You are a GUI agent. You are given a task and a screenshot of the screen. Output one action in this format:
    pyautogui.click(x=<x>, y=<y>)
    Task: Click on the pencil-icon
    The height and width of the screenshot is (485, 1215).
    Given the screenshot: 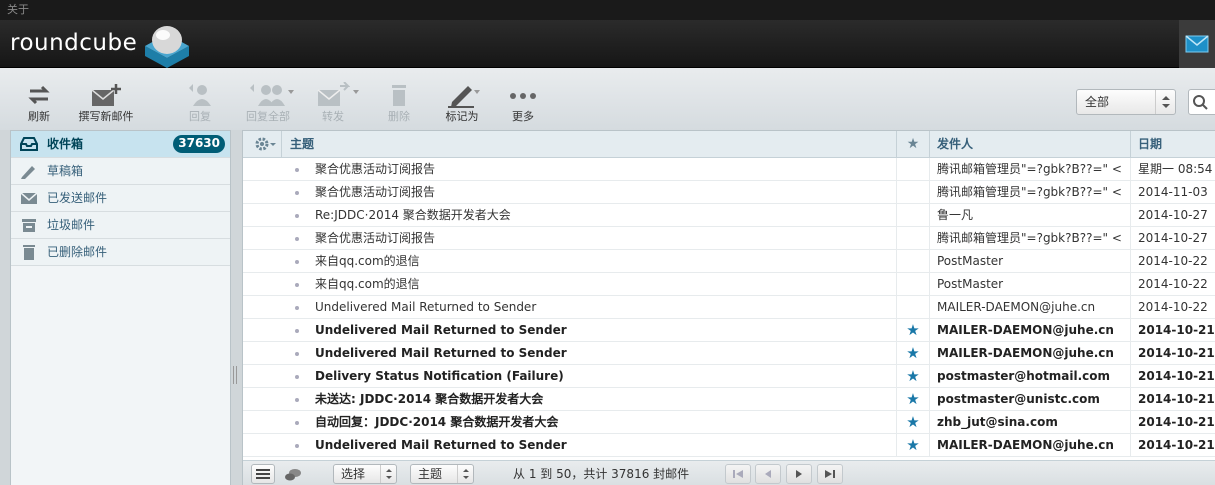 What is the action you would take?
    pyautogui.click(x=28, y=172)
    